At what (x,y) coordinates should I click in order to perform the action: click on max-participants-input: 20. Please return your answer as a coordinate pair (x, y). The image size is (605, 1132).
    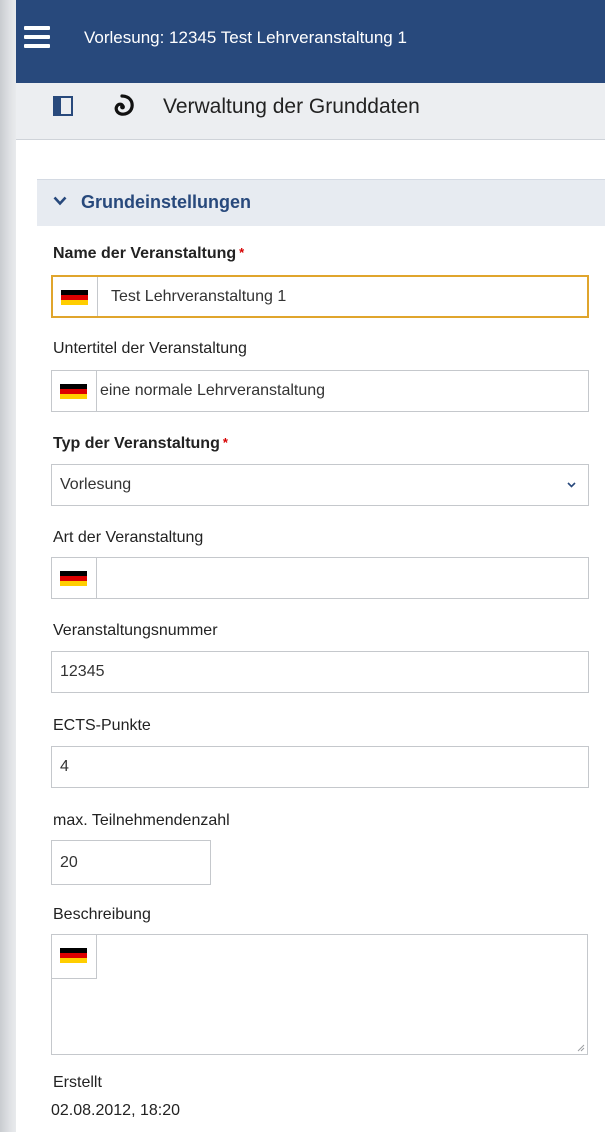
    Looking at the image, I should click on (131, 862).